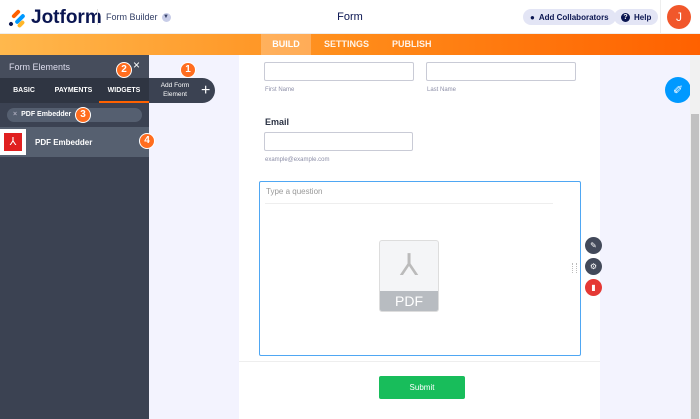 The width and height of the screenshot is (700, 419). I want to click on first-name-input, so click(339, 71).